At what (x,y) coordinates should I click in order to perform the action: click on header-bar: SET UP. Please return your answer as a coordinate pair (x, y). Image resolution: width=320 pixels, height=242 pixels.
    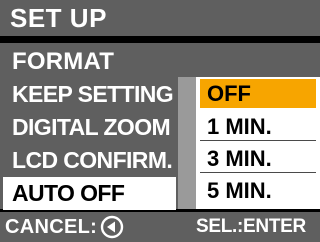
    Looking at the image, I should click on (160, 18).